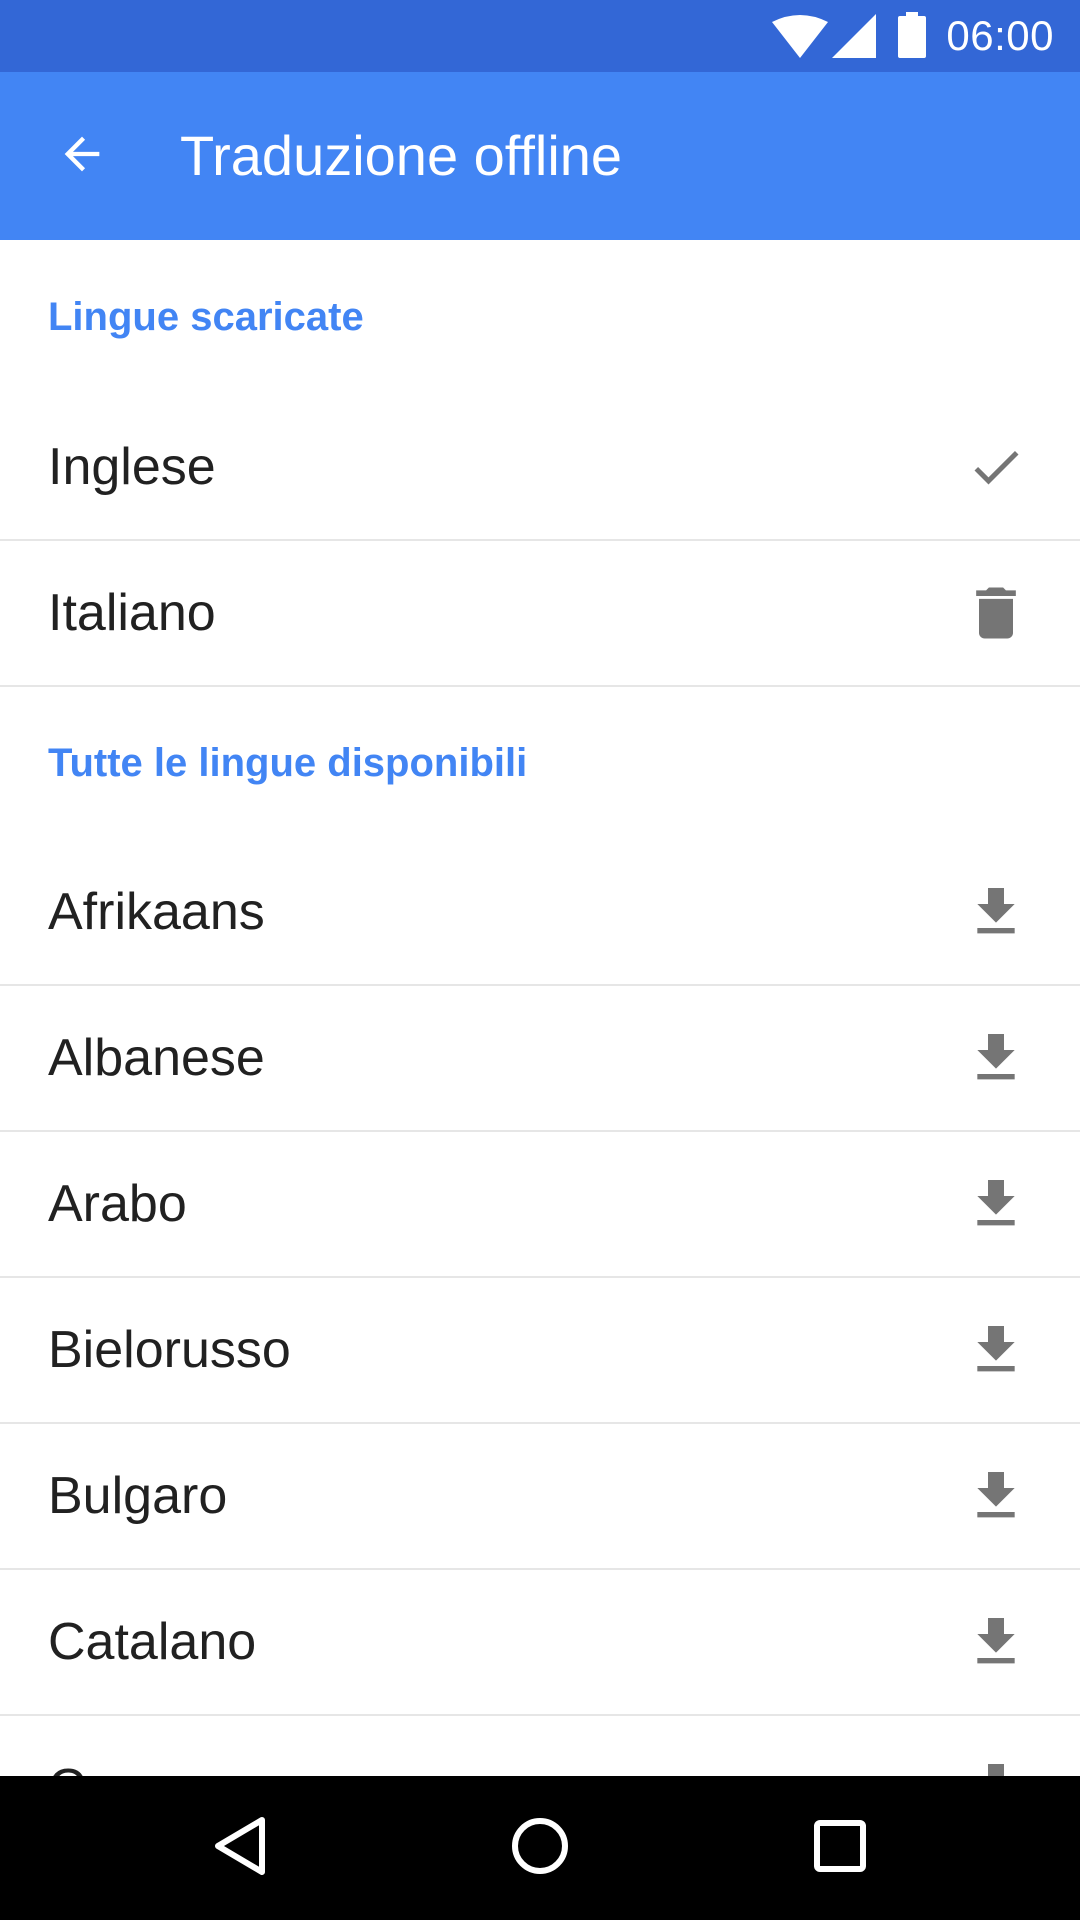 This screenshot has width=1080, height=1920. I want to click on list-item-italiano: Italiano, so click(540, 614).